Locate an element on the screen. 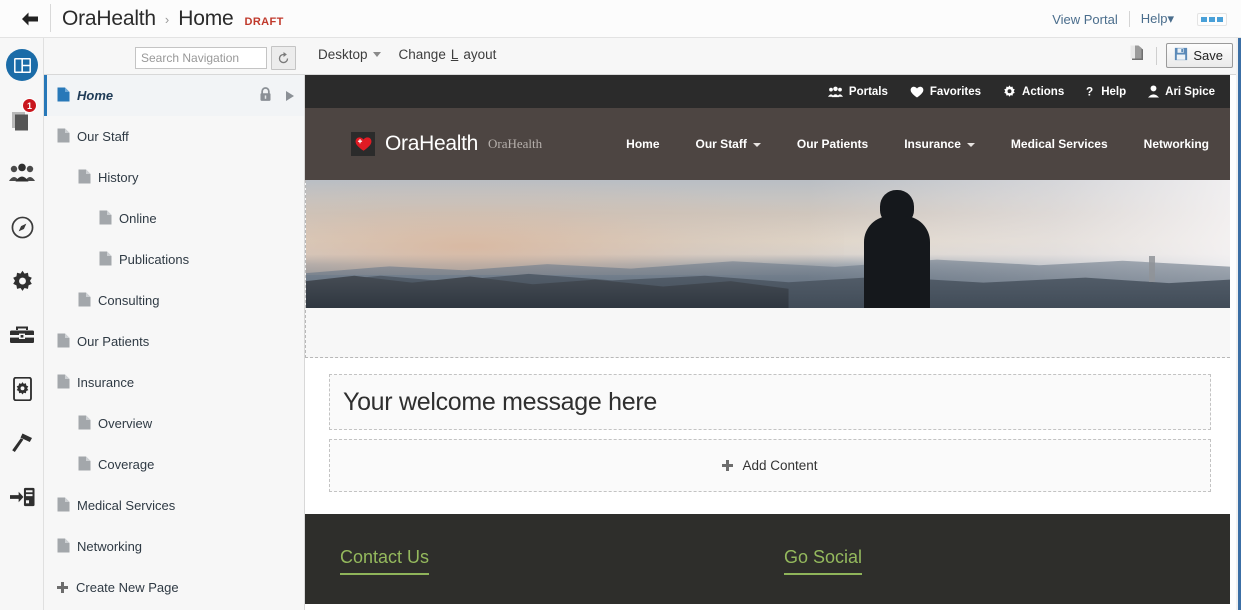 The height and width of the screenshot is (610, 1241). utility-label: Portals is located at coordinates (868, 91).